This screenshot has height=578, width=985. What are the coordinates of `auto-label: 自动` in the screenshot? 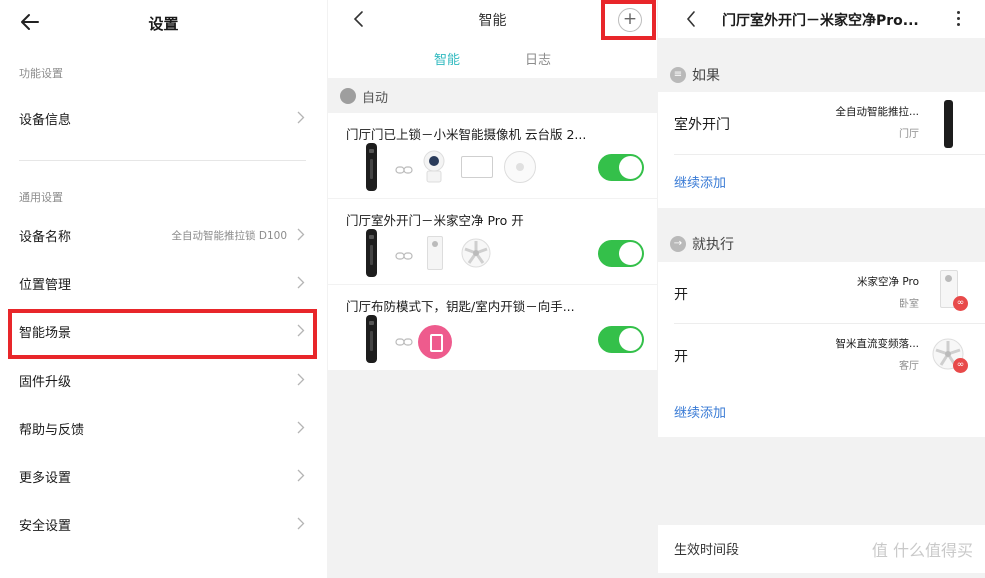 It's located at (375, 98).